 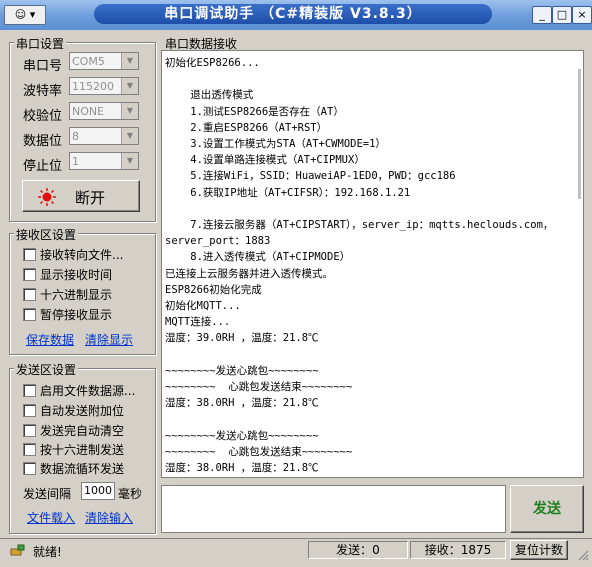 I want to click on receive-settings-label: 接收区设置, so click(x=46, y=234).